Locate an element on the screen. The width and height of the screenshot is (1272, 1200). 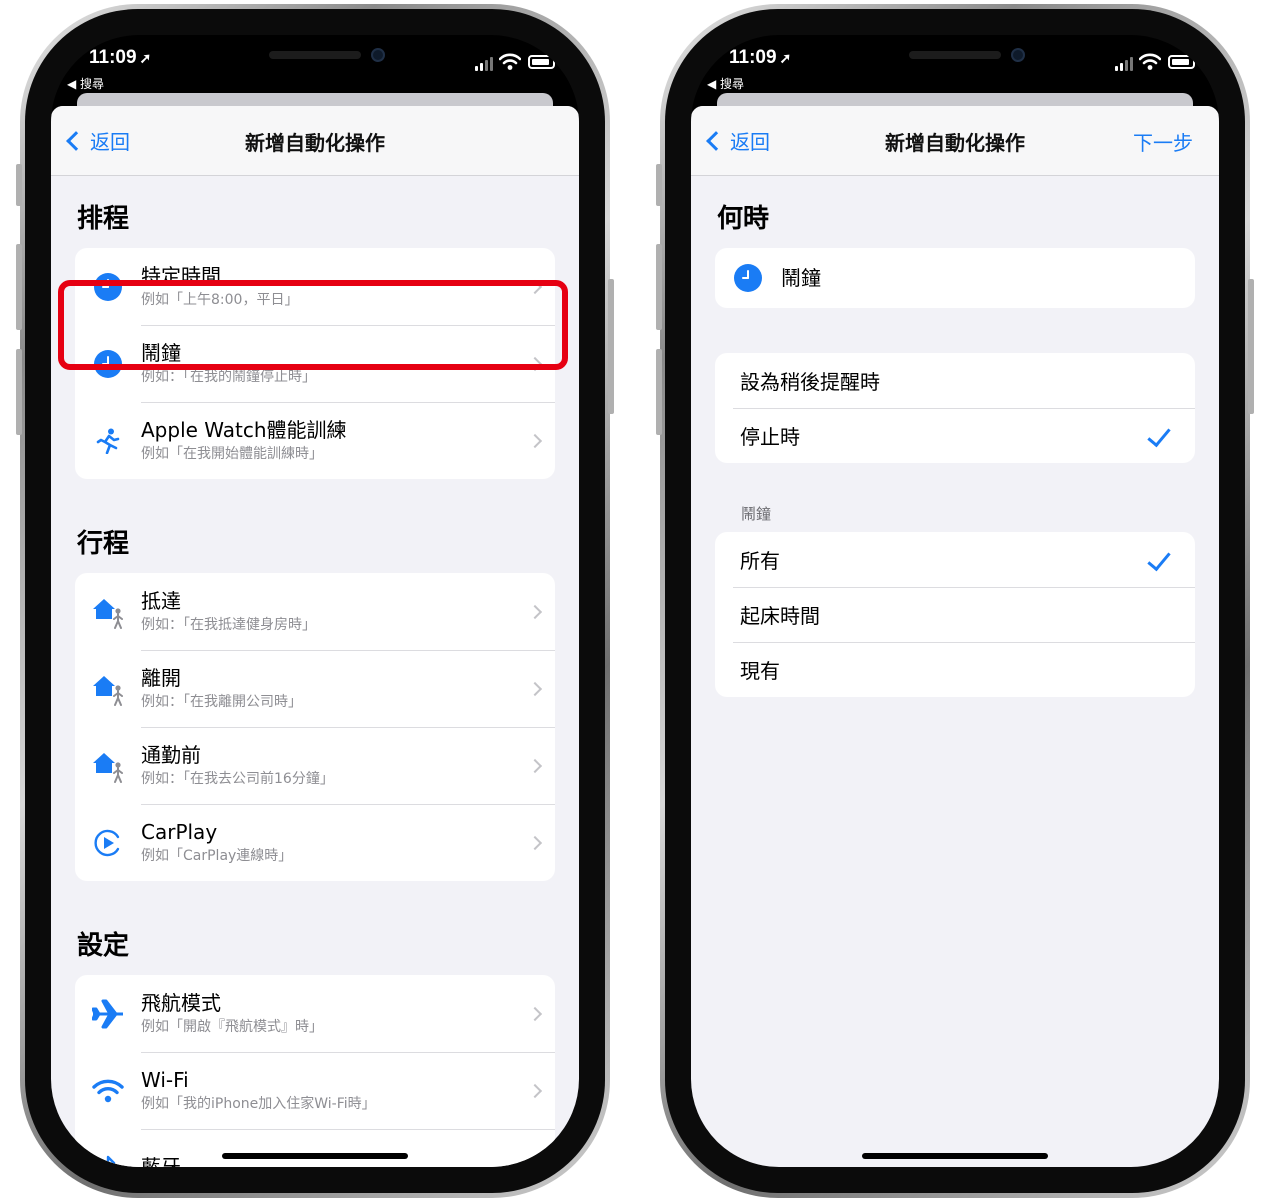
option-label: 停止時 is located at coordinates (770, 437).